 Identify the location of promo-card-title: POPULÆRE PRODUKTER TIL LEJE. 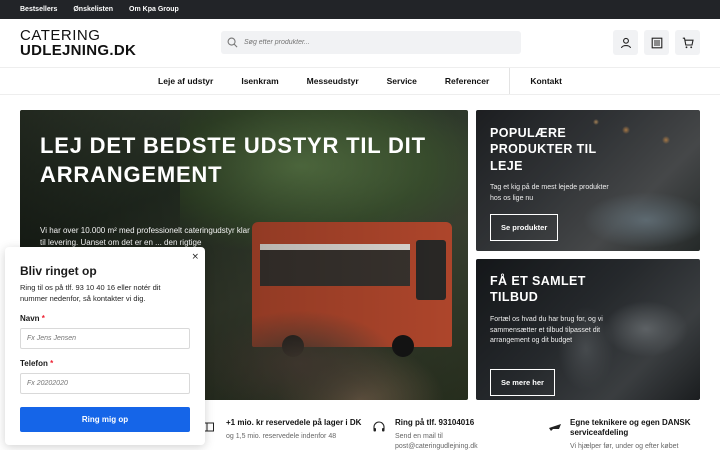
(543, 149).